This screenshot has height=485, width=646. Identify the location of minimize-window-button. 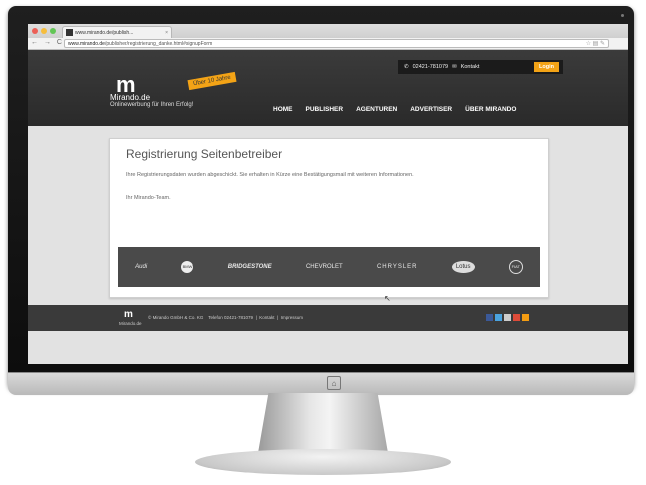
(44, 31).